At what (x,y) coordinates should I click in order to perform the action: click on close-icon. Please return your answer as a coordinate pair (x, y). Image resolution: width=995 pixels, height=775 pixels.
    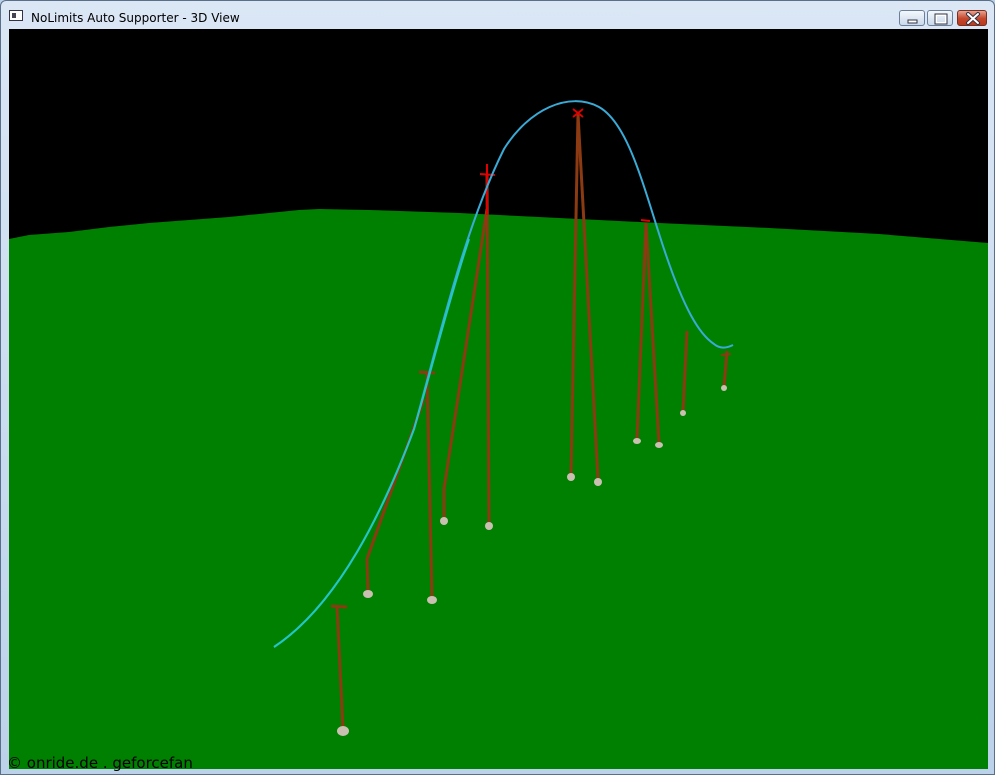
    Looking at the image, I should click on (973, 18).